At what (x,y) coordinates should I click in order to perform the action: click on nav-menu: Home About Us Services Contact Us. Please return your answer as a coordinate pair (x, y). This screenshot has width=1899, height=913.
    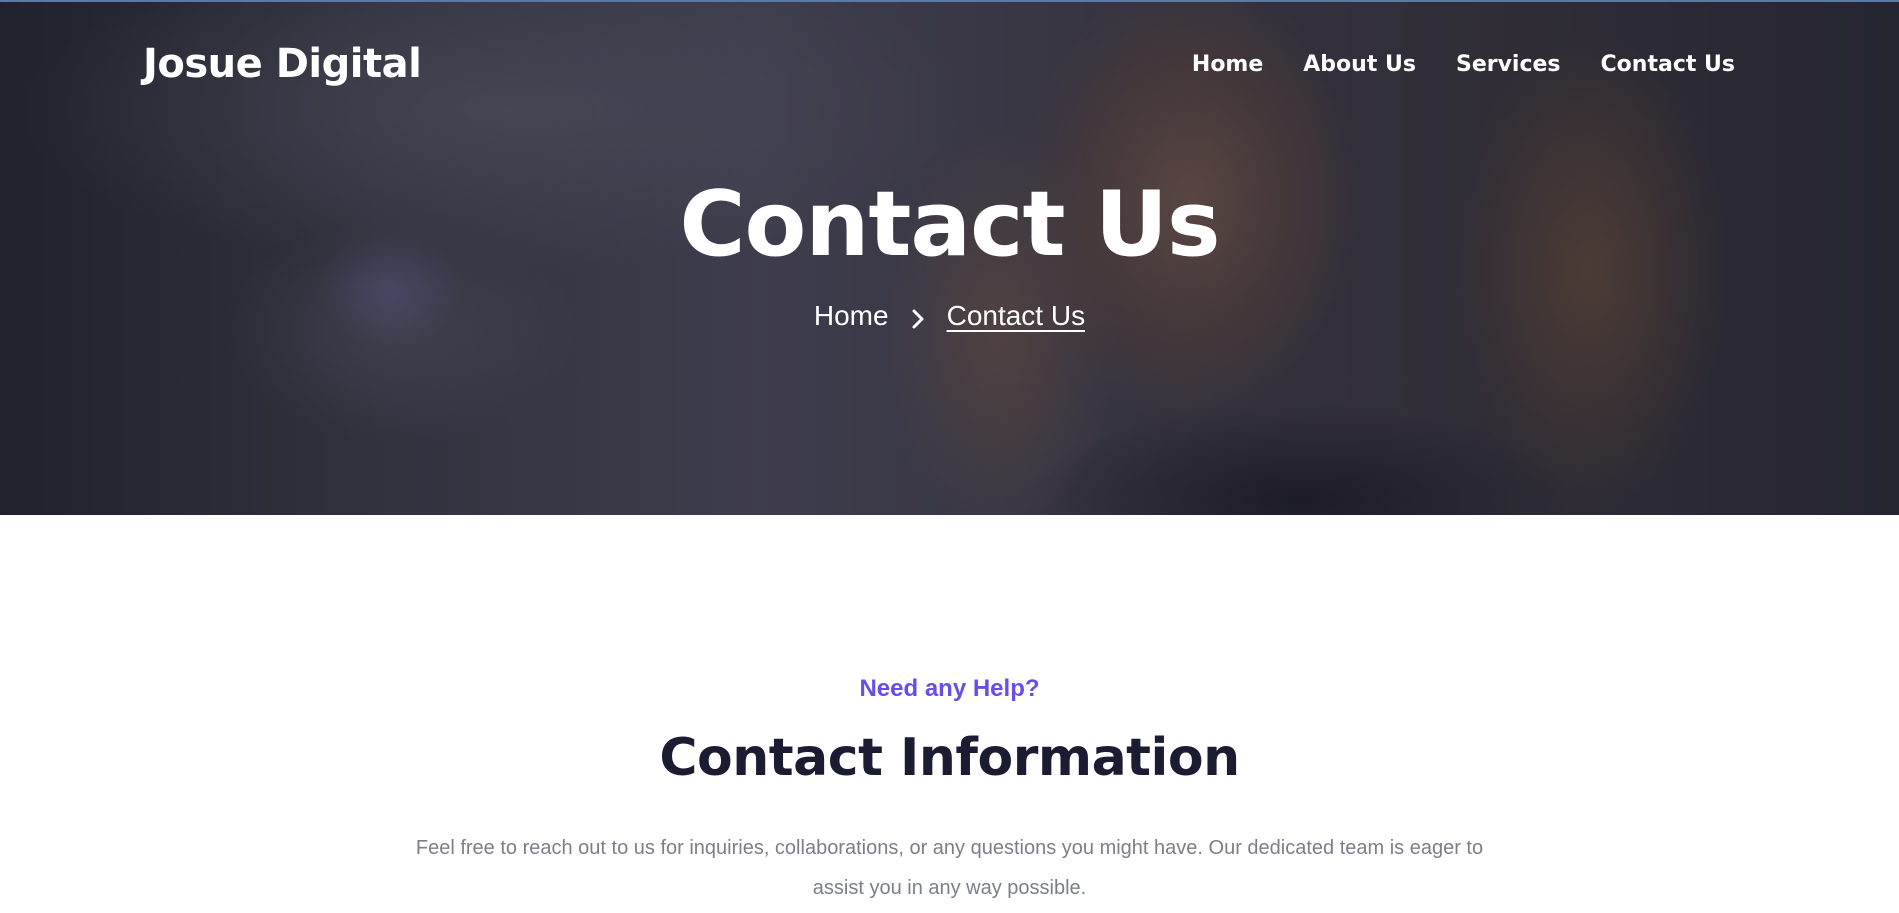
    Looking at the image, I should click on (1463, 64).